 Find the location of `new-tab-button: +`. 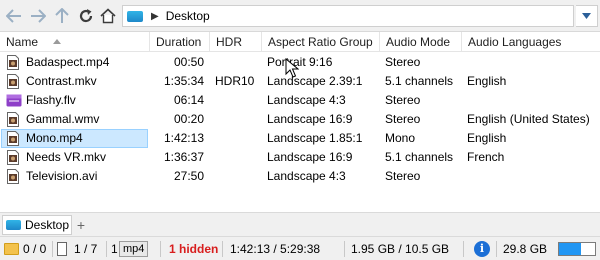

new-tab-button: + is located at coordinates (81, 225).